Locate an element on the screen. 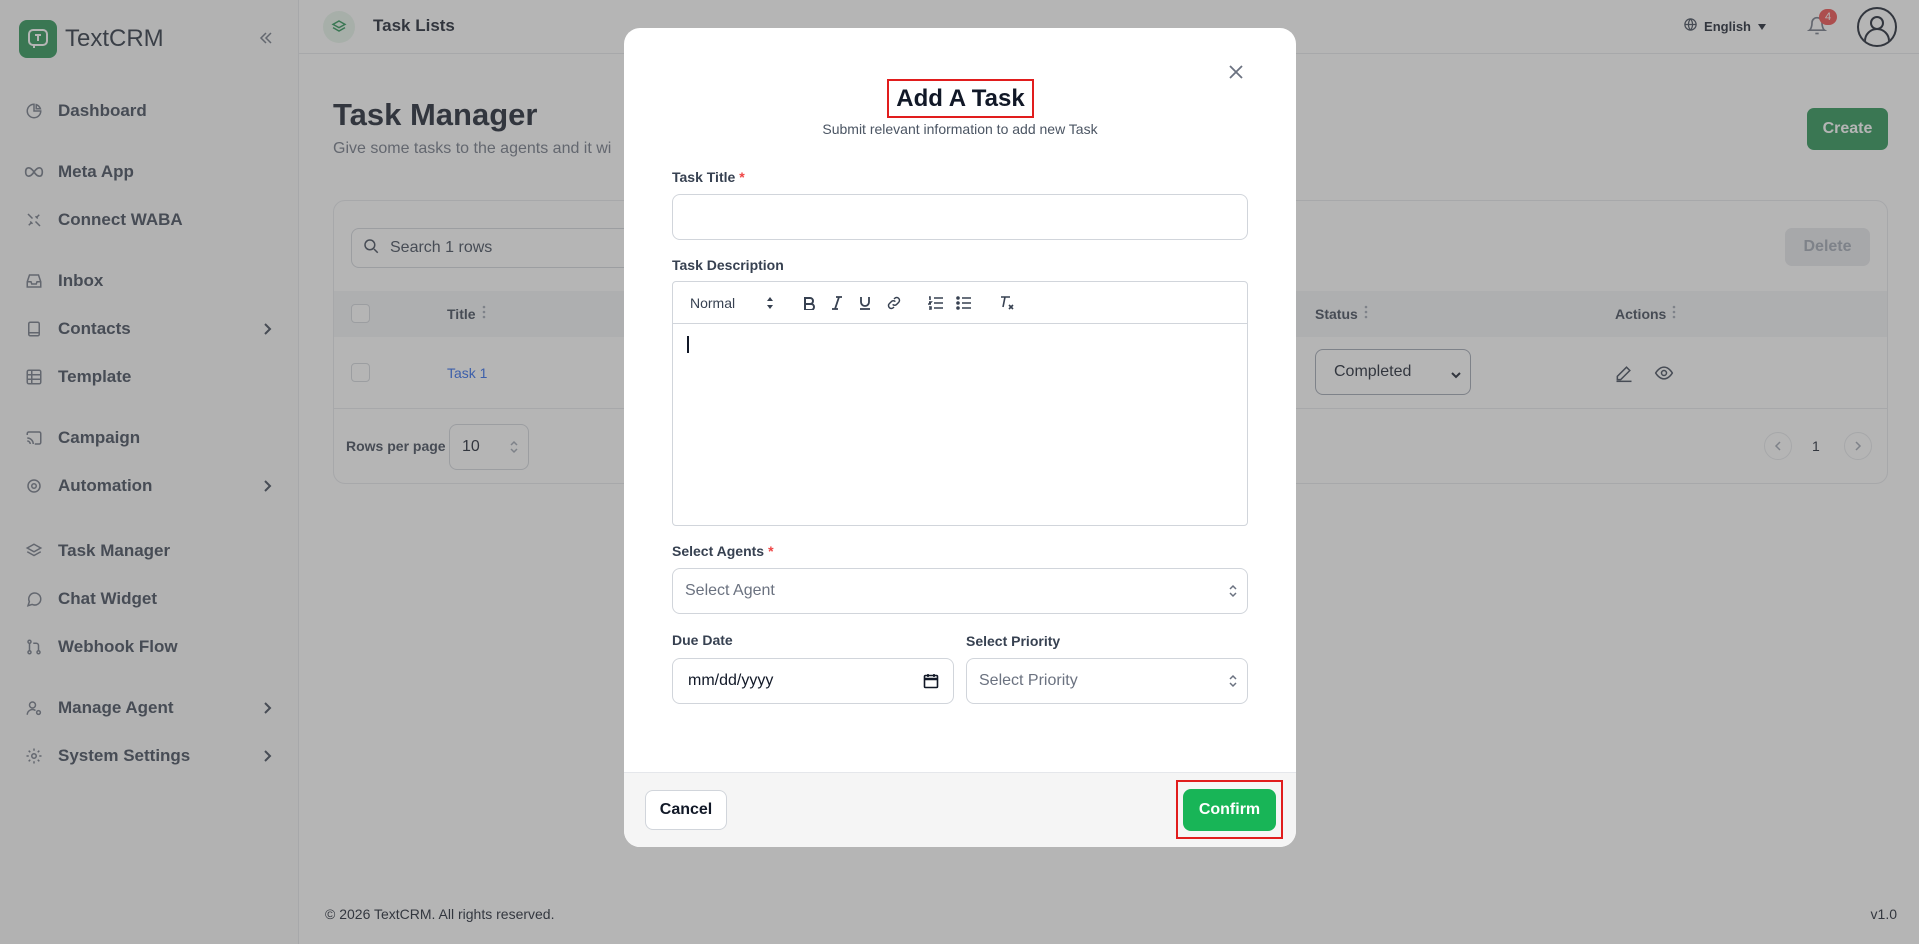  modal-title: Add A Task is located at coordinates (960, 98).